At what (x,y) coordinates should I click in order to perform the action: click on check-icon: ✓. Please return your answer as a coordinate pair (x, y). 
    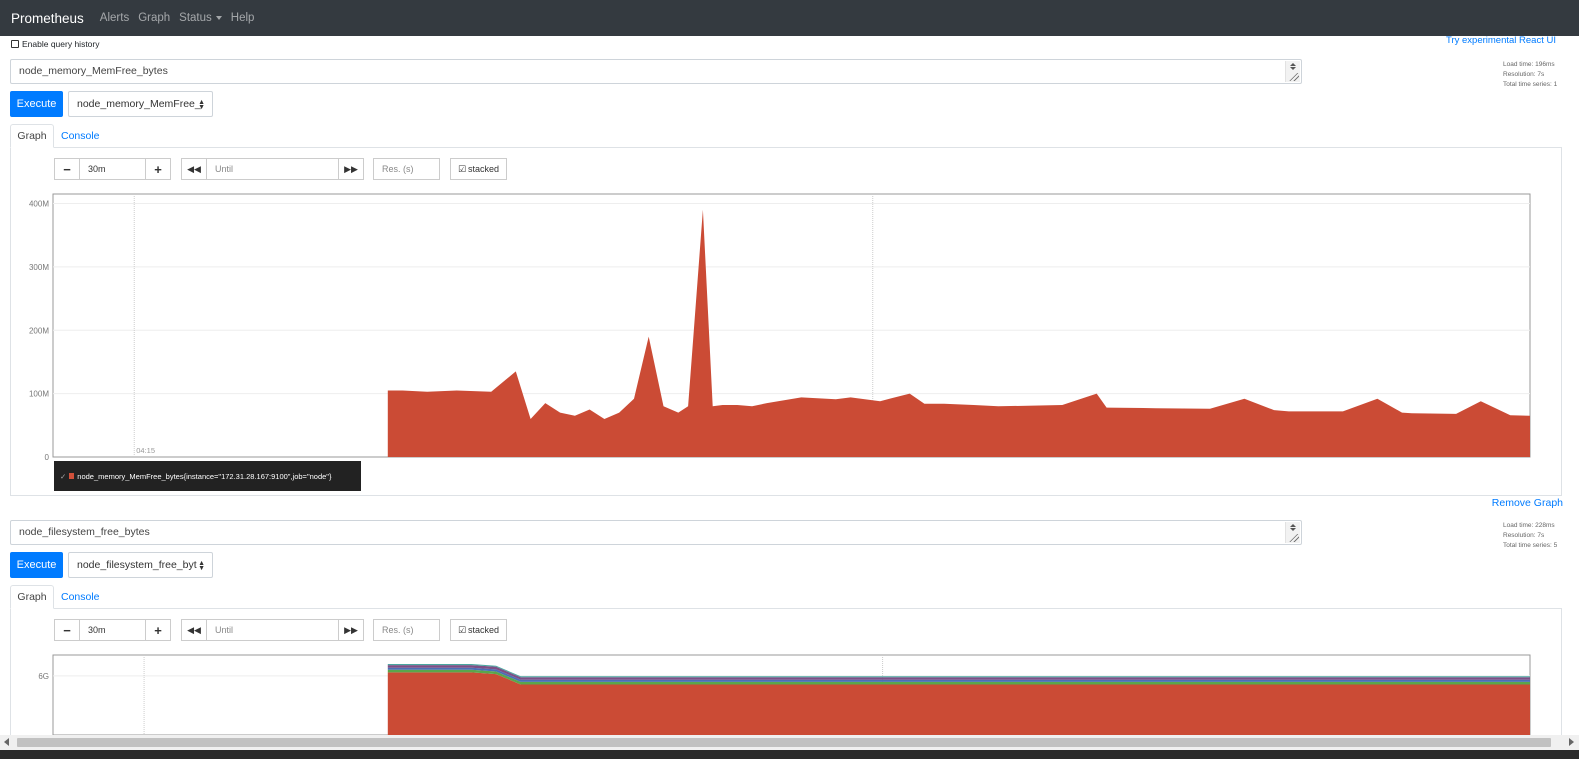
    Looking at the image, I should click on (63, 476).